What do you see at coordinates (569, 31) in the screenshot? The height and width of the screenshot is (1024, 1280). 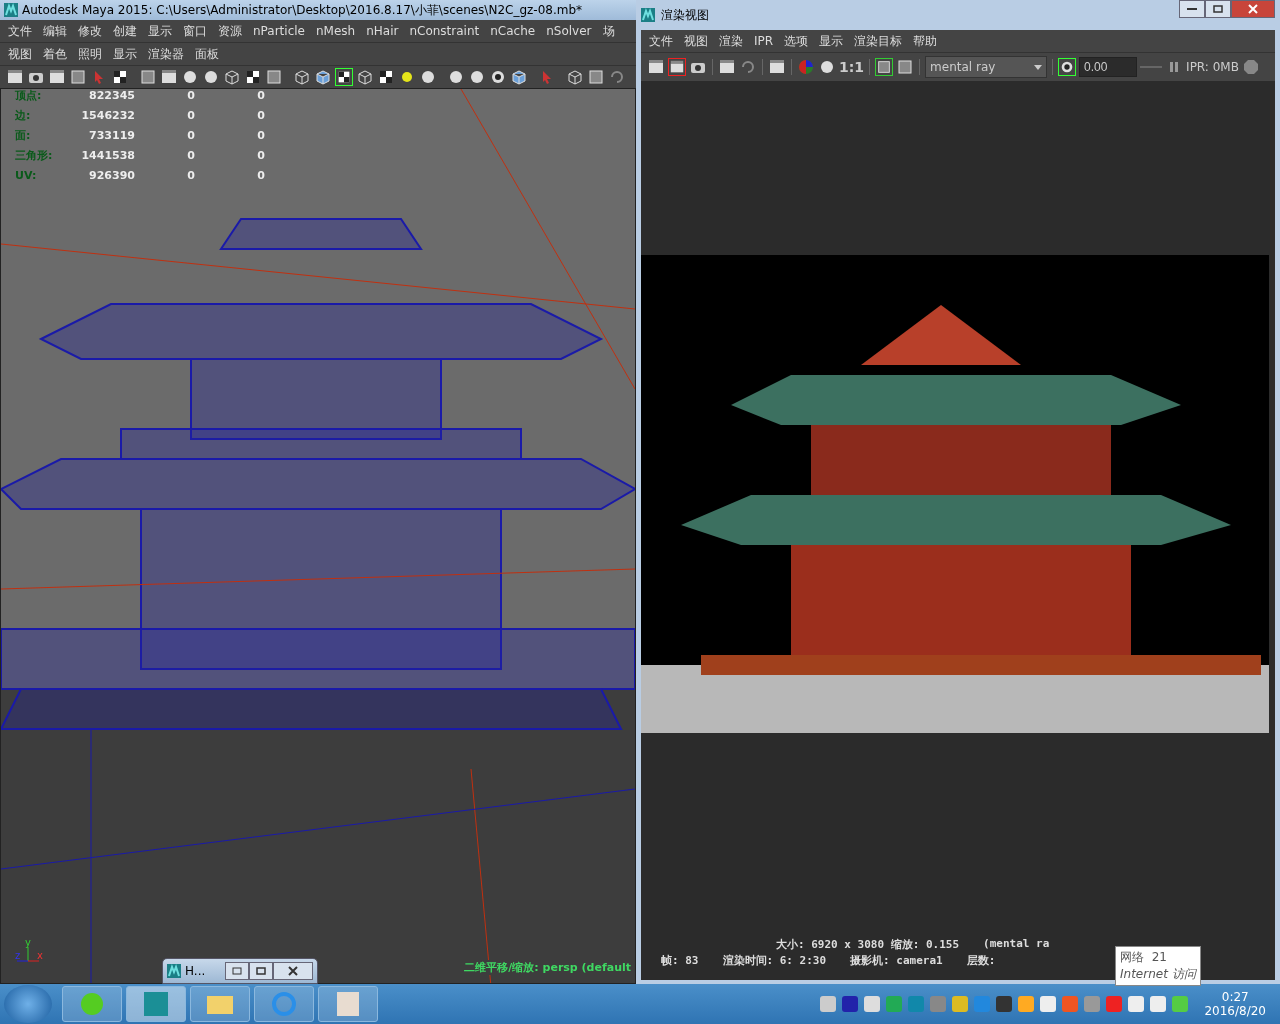 I see `menu-item: nSolver` at bounding box center [569, 31].